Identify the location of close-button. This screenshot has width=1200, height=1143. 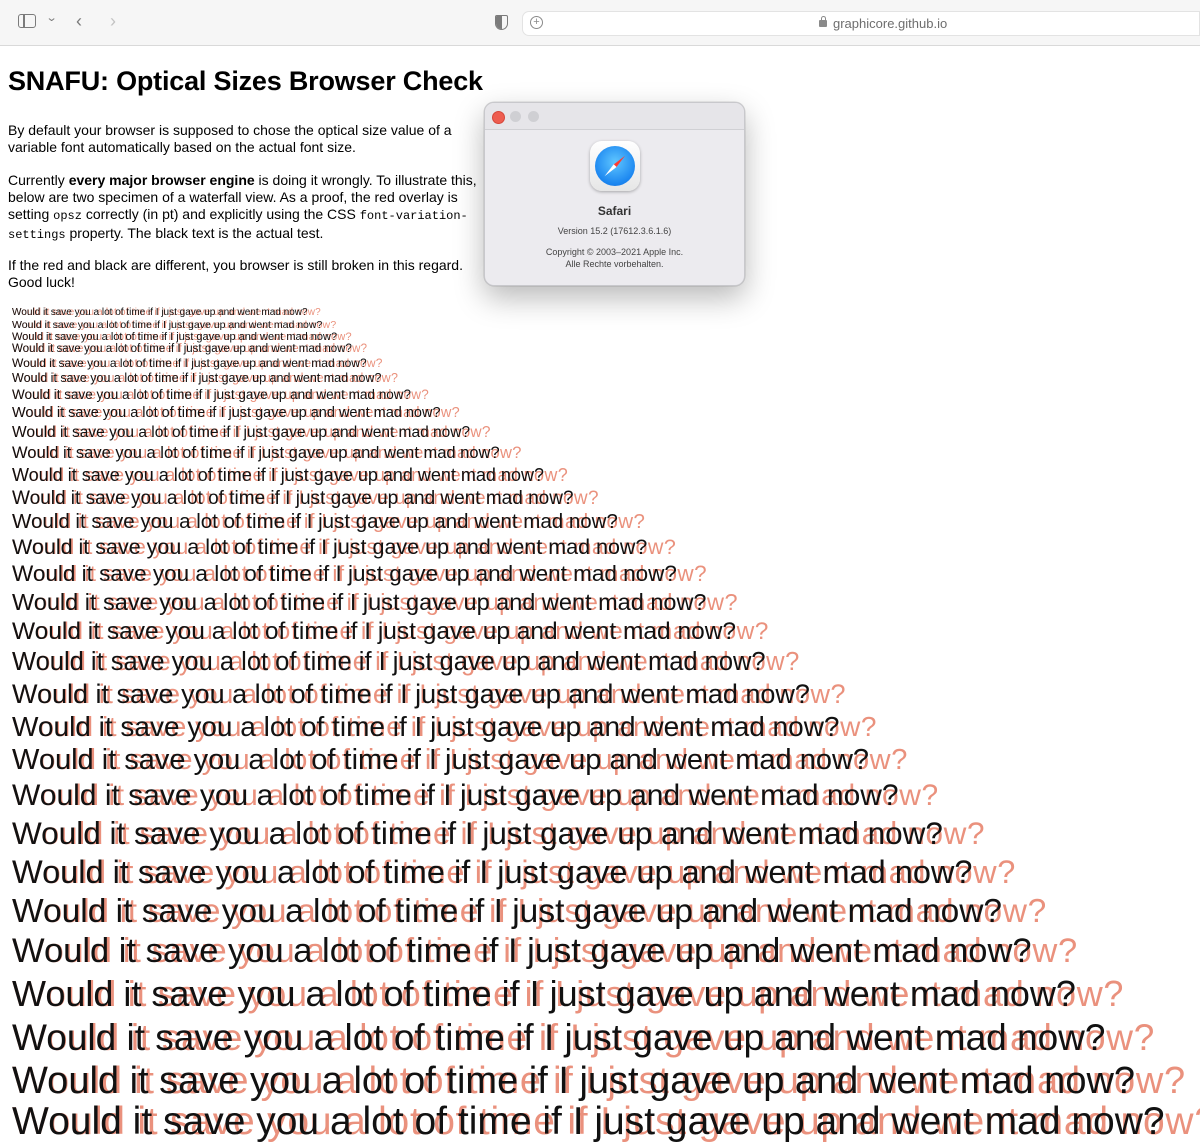
(498, 117).